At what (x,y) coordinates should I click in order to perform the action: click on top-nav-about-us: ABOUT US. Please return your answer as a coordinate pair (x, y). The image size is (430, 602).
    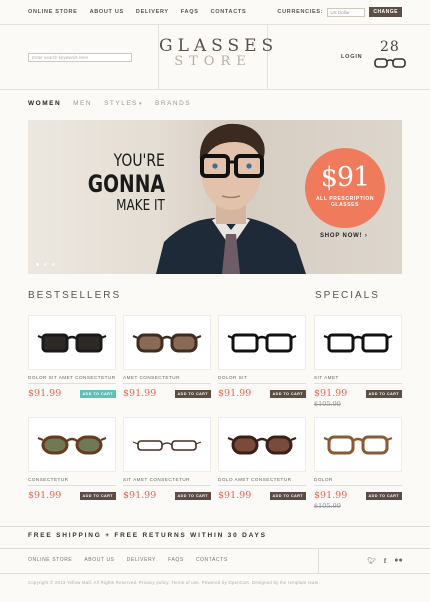
    Looking at the image, I should click on (107, 12).